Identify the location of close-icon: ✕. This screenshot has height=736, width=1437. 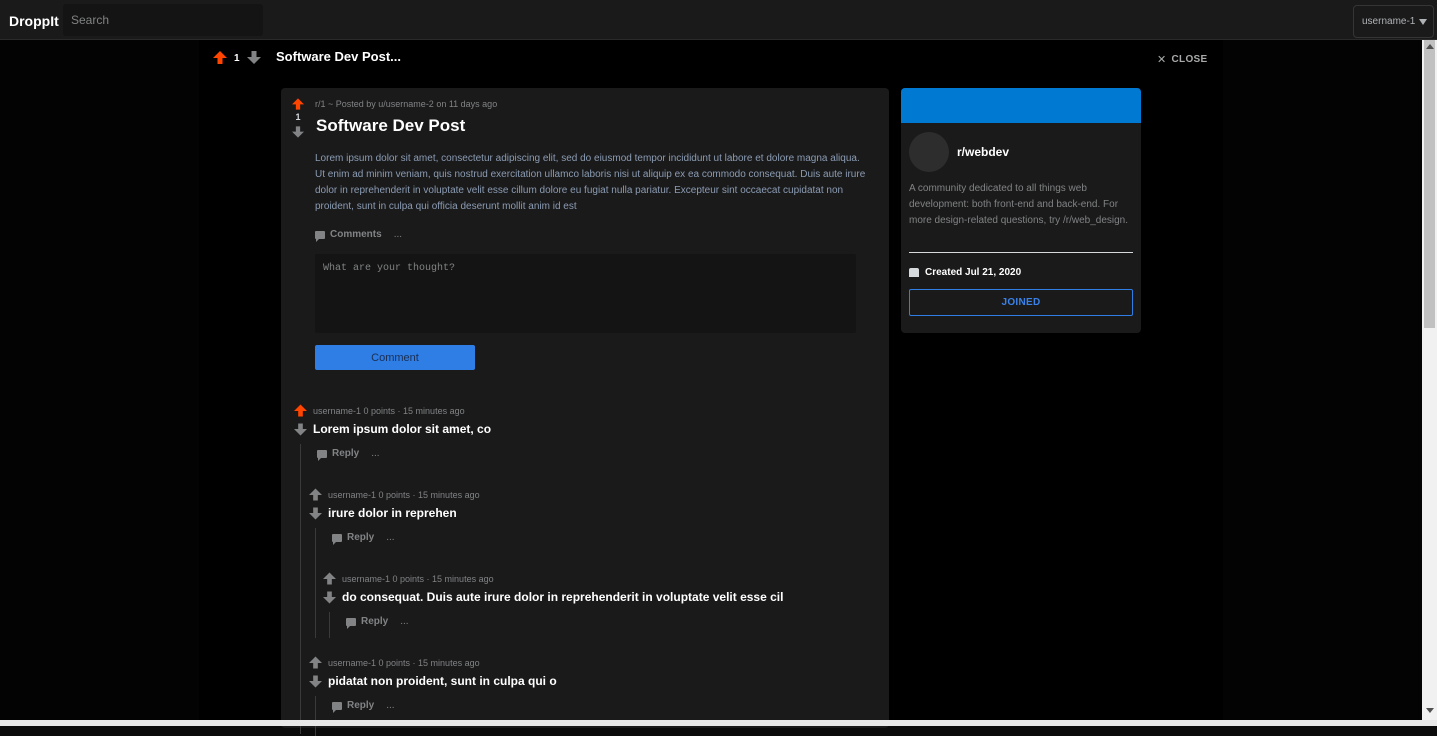
(1162, 60).